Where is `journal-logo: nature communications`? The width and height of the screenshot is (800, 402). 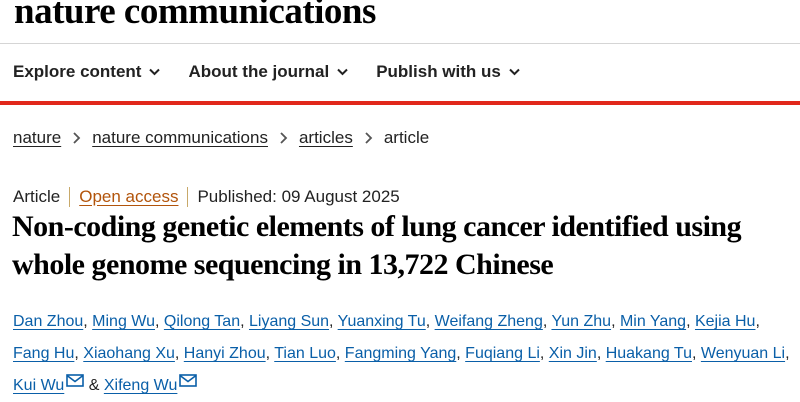
journal-logo: nature communications is located at coordinates (195, 16).